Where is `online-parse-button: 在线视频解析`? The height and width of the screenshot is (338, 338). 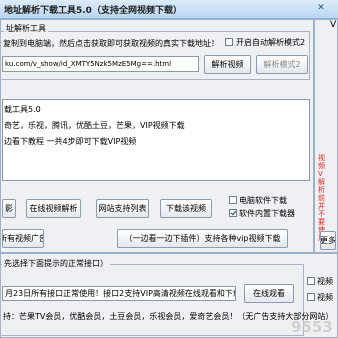 online-parse-button: 在线视频解析 is located at coordinates (53, 208).